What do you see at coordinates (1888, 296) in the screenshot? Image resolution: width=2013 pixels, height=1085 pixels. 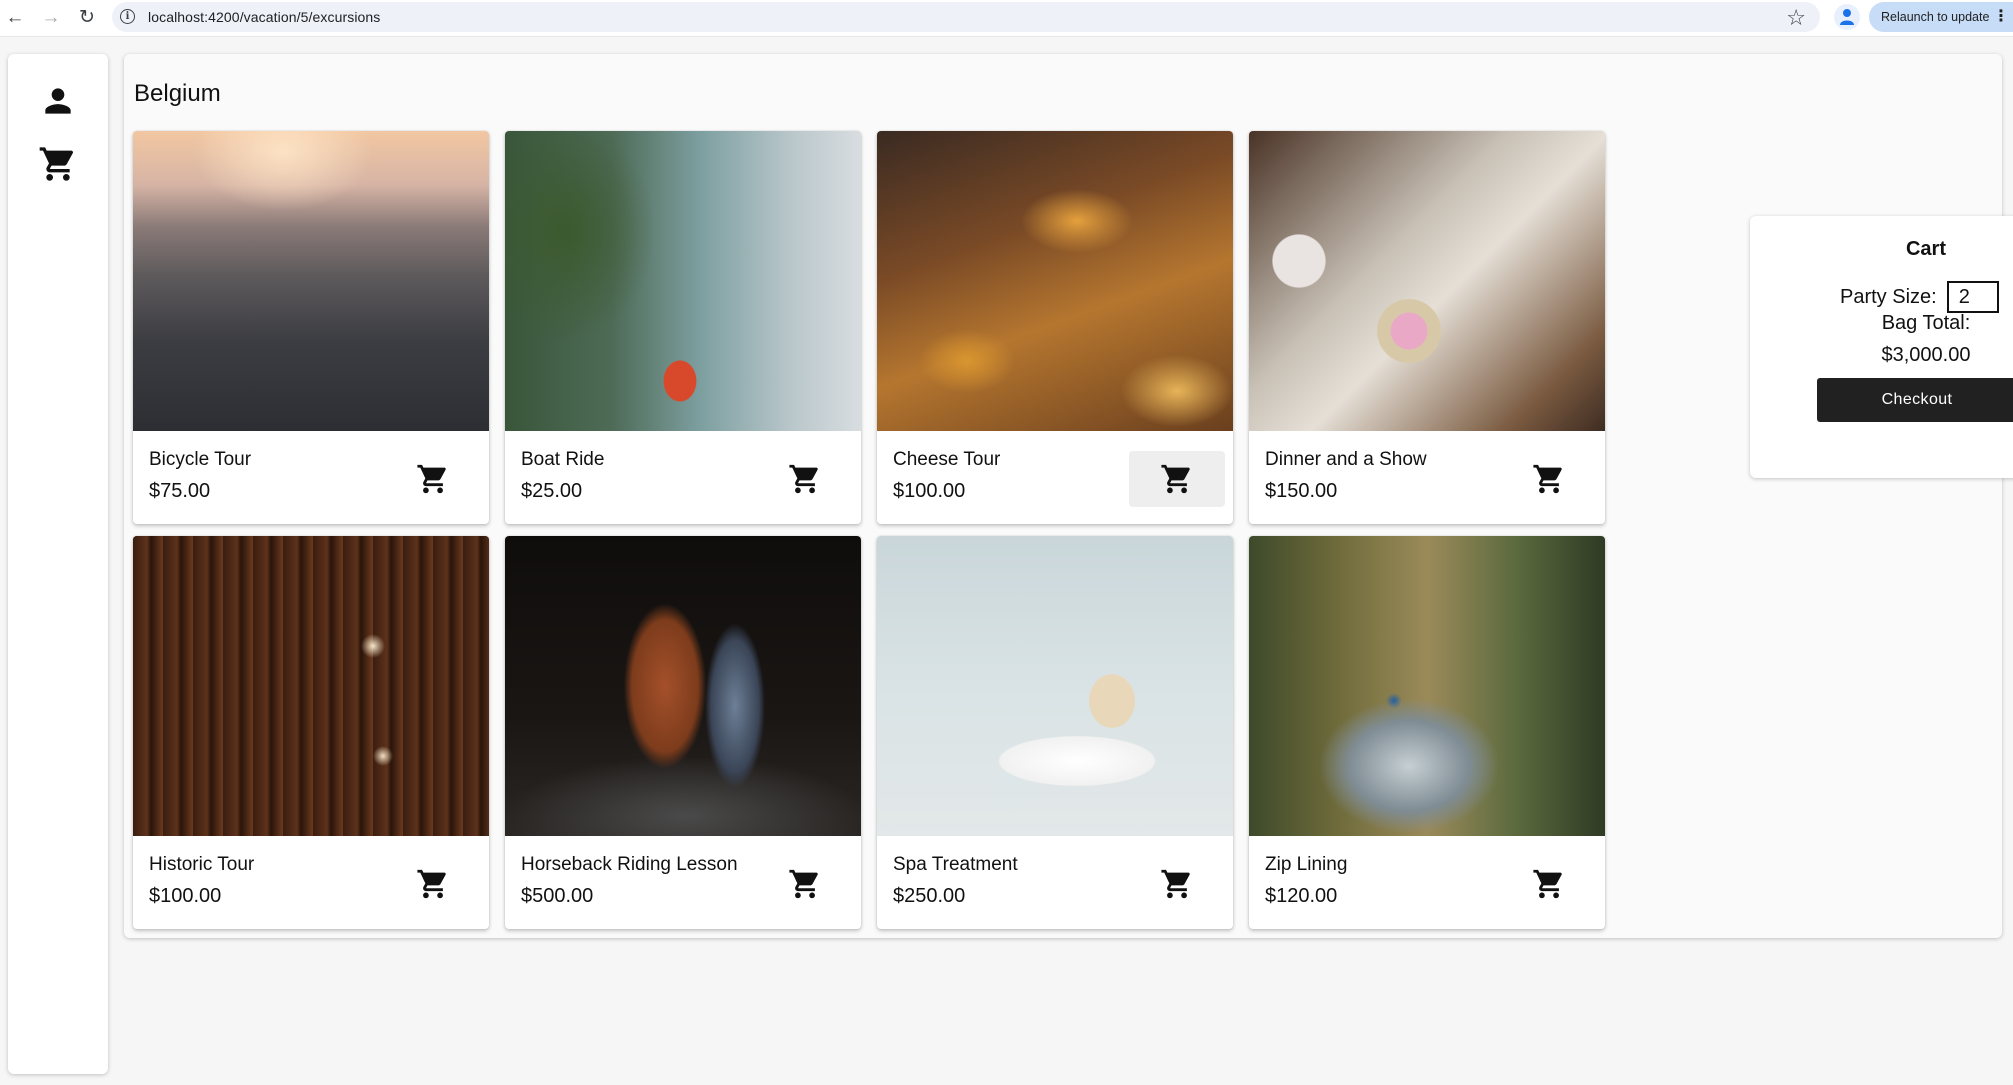 I see `party-size-label: Party Size:` at bounding box center [1888, 296].